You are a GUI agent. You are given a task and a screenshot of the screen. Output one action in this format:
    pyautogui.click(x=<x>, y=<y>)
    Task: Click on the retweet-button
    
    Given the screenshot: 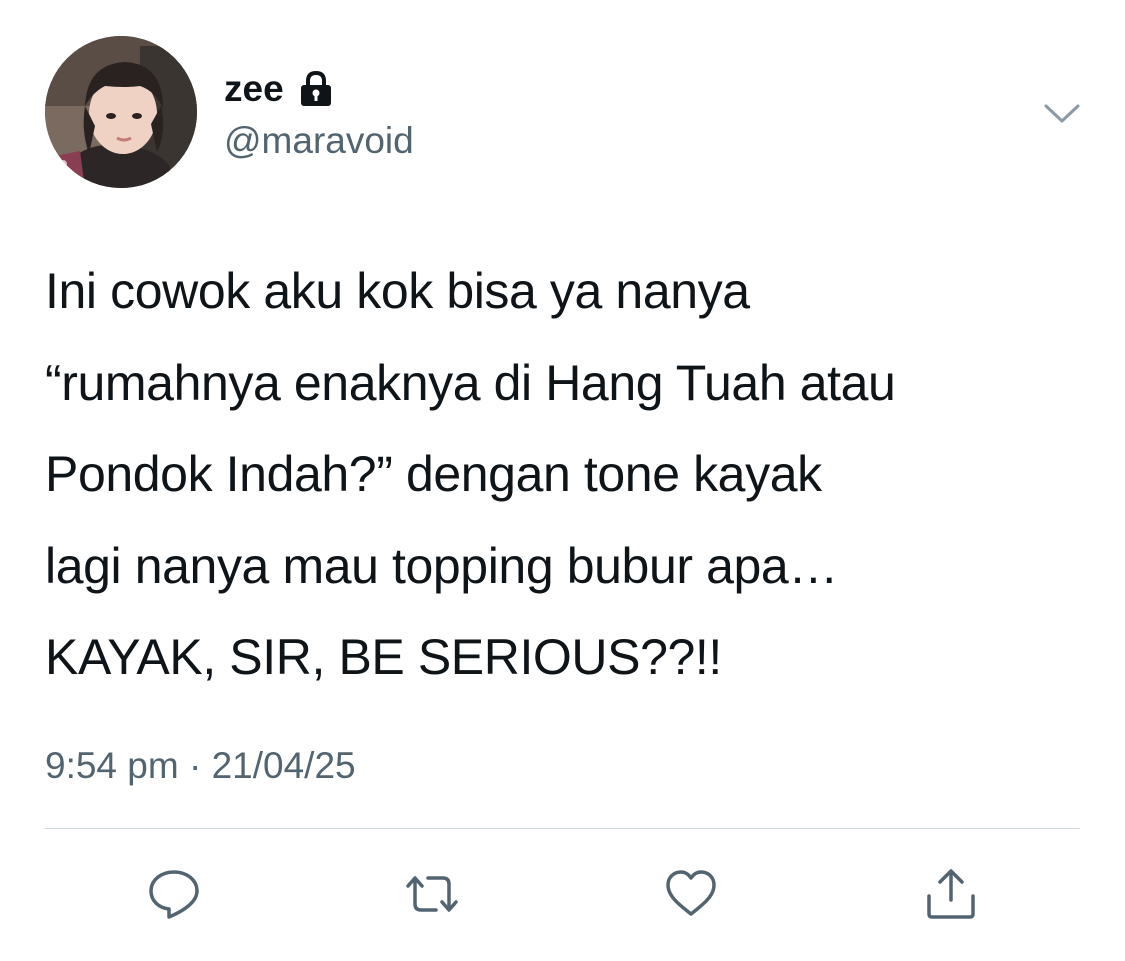 What is the action you would take?
    pyautogui.click(x=432, y=894)
    